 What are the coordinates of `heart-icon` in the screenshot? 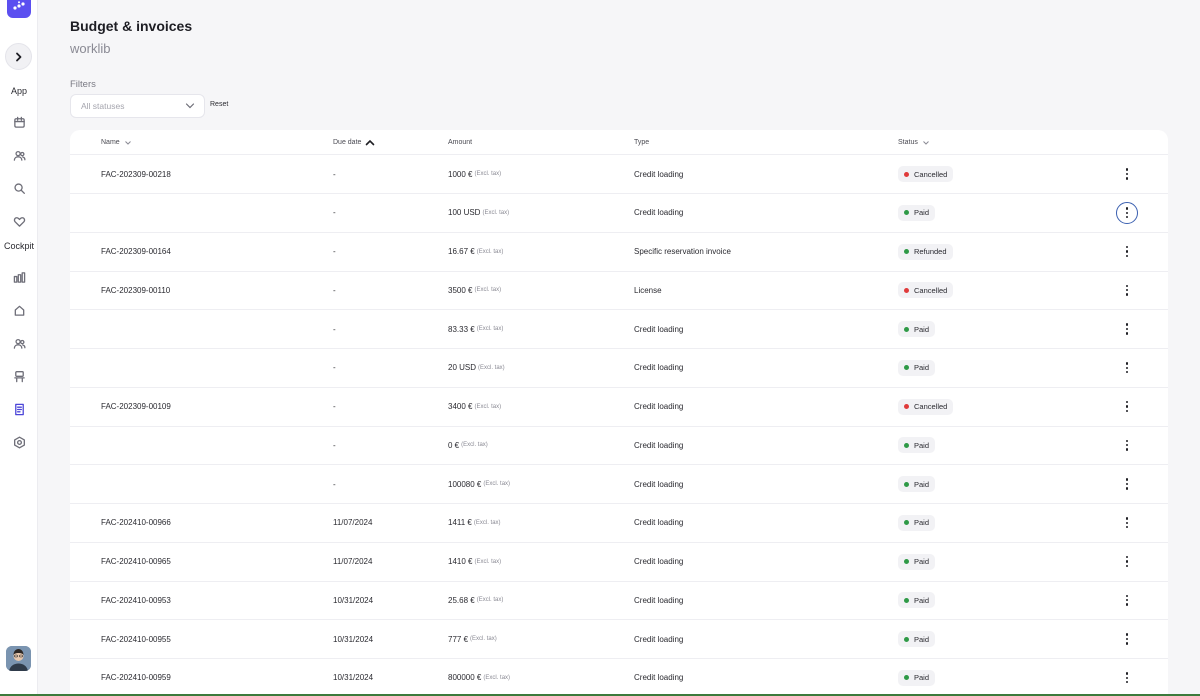 It's located at (19, 221).